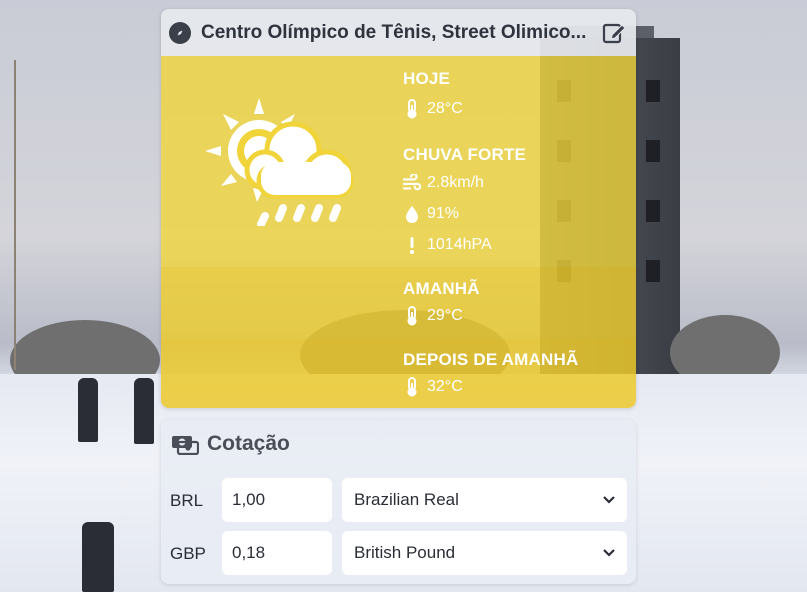 The image size is (807, 592). I want to click on humidity-row: 91%, so click(431, 214).